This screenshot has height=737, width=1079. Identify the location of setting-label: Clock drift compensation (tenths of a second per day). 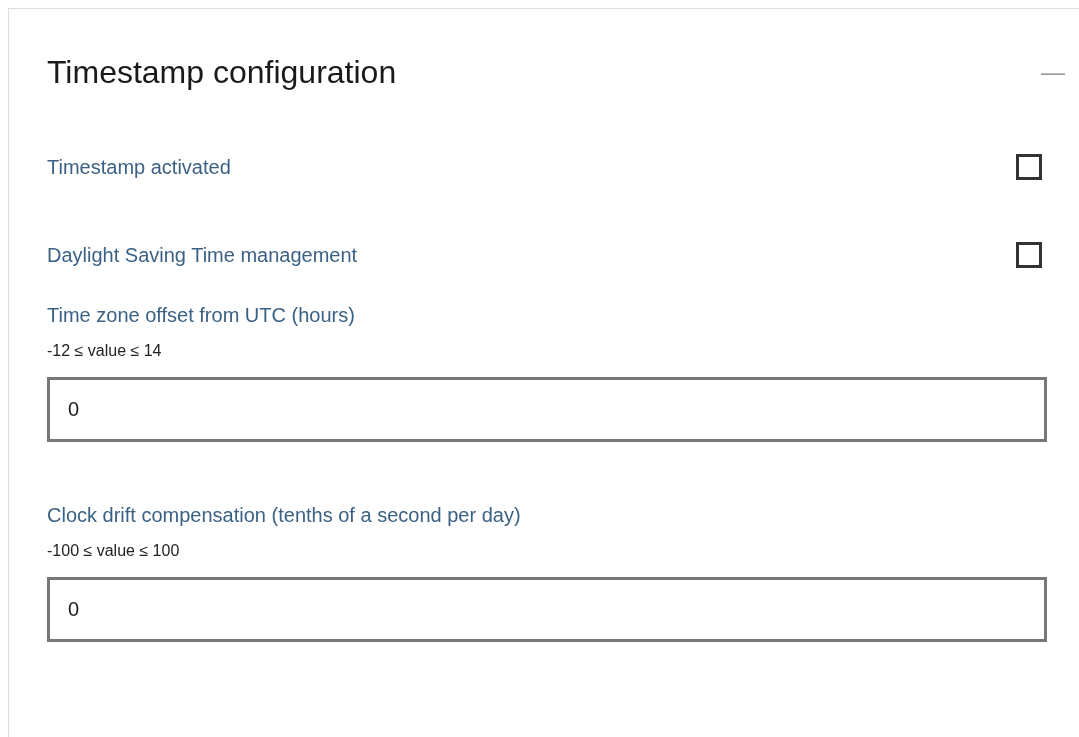
(284, 515).